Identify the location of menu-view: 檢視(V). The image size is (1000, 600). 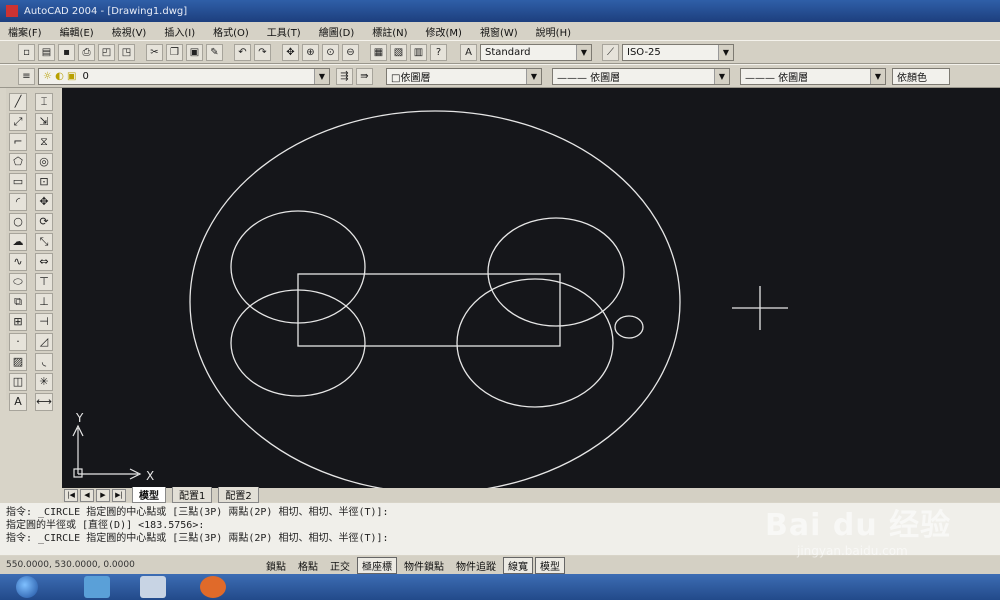
(129, 31).